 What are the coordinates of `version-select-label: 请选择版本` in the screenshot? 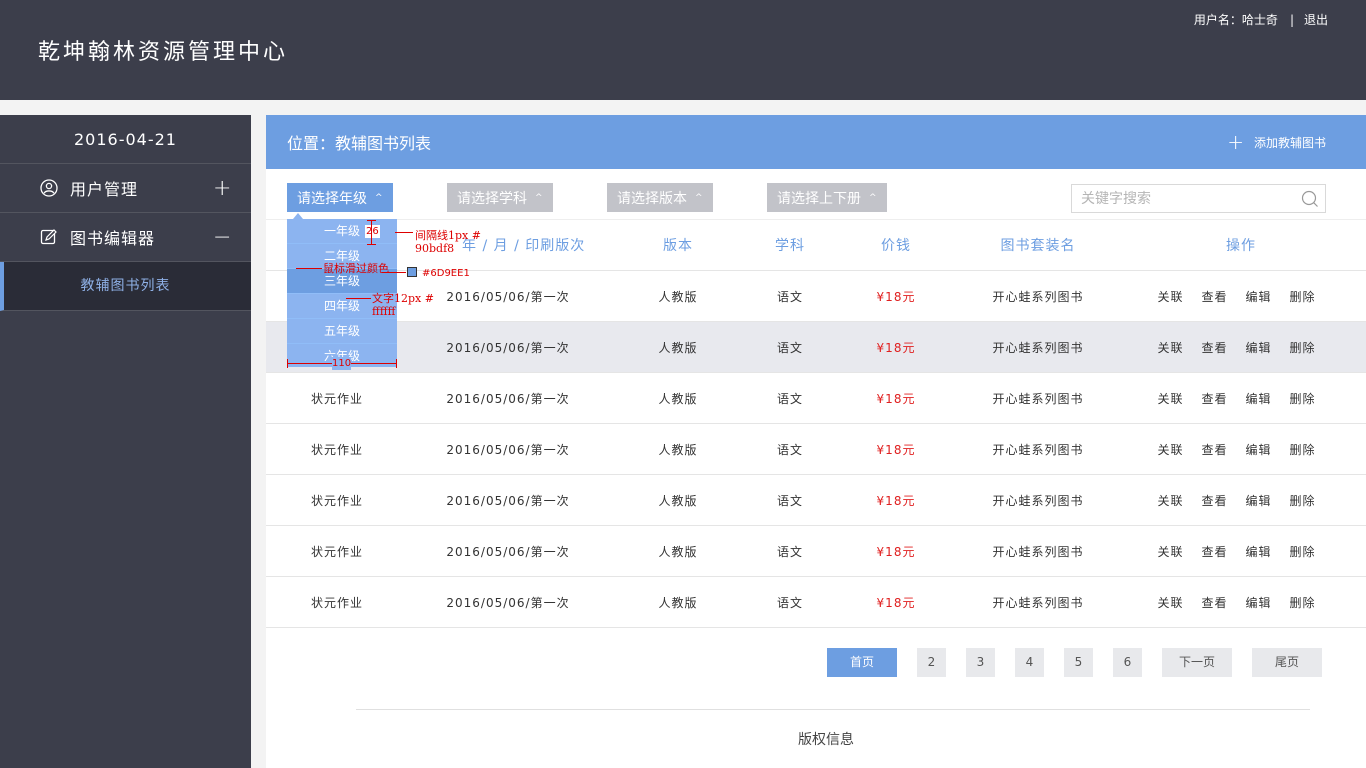 It's located at (652, 198).